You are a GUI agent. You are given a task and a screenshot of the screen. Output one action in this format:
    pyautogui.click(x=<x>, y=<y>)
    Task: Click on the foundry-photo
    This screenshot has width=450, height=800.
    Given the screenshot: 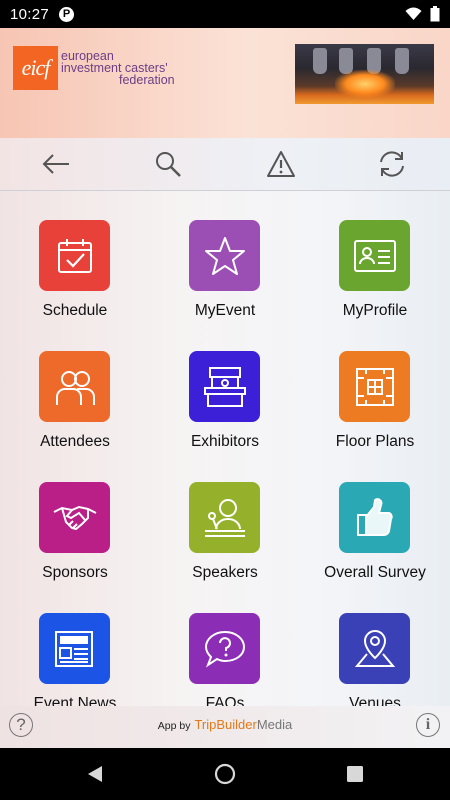 What is the action you would take?
    pyautogui.click(x=364, y=74)
    